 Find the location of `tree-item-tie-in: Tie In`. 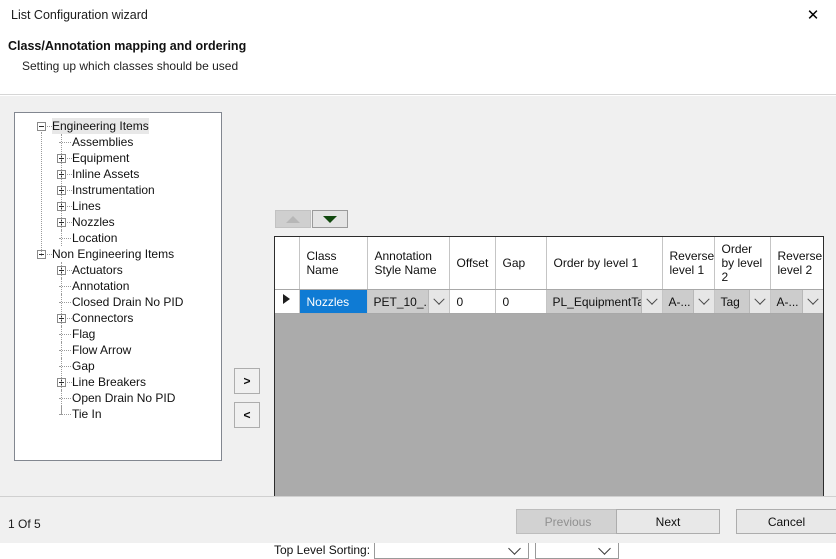

tree-item-tie-in: Tie In is located at coordinates (118, 414).